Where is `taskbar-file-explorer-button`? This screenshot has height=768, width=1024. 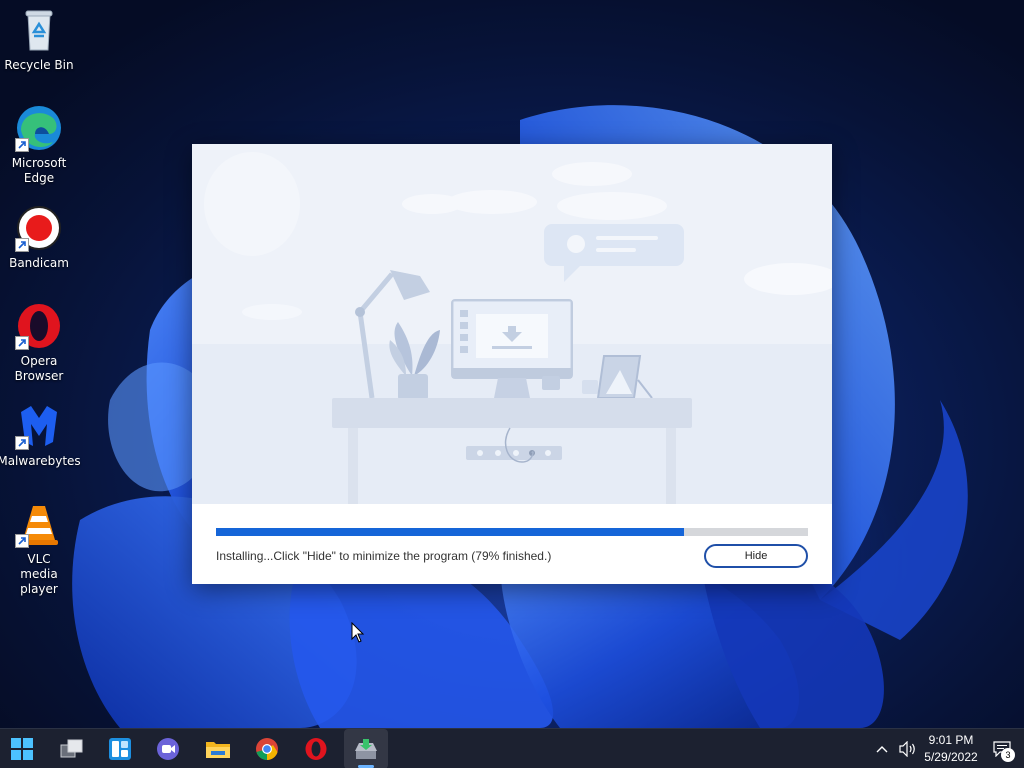 taskbar-file-explorer-button is located at coordinates (218, 748).